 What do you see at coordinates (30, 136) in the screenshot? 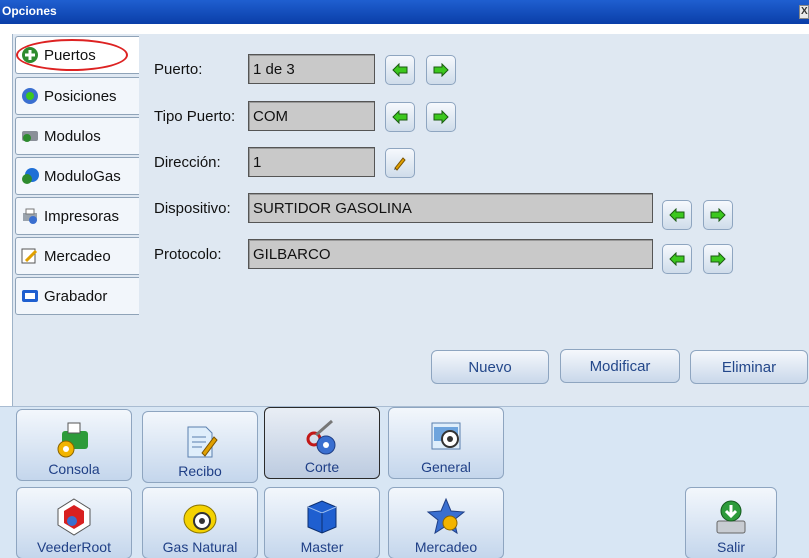
I see `module-icon` at bounding box center [30, 136].